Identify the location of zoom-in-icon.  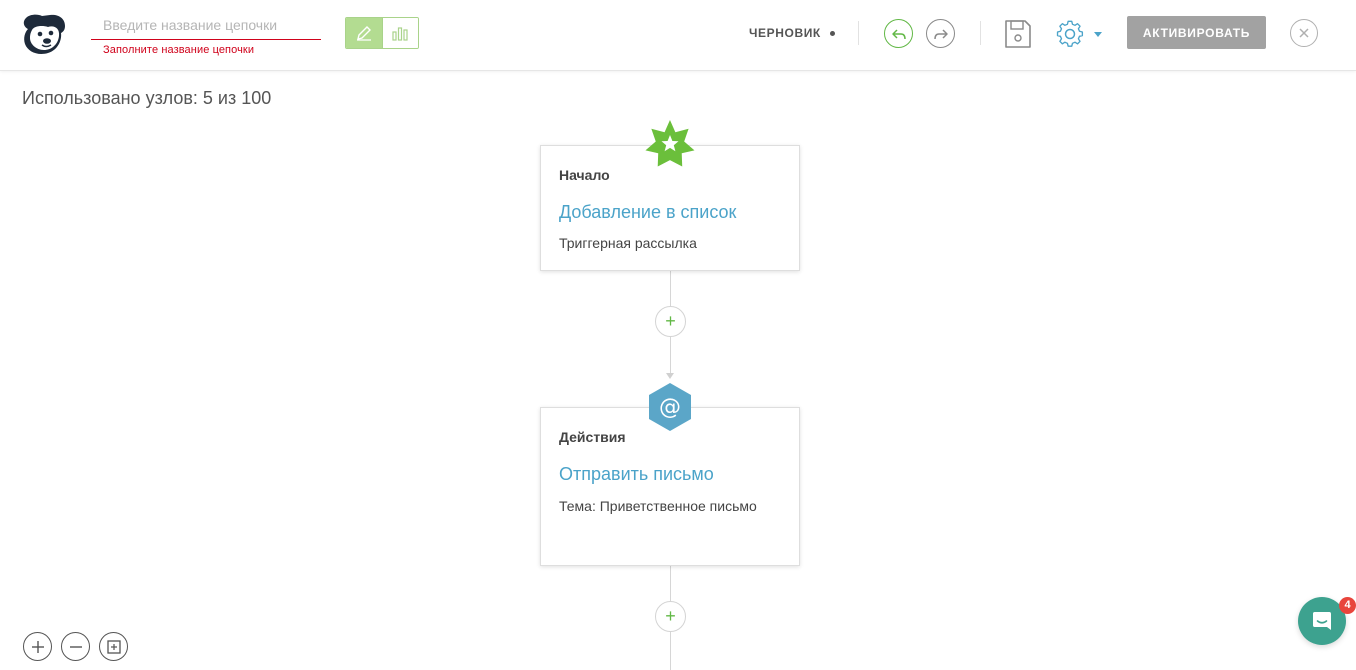
(37, 646).